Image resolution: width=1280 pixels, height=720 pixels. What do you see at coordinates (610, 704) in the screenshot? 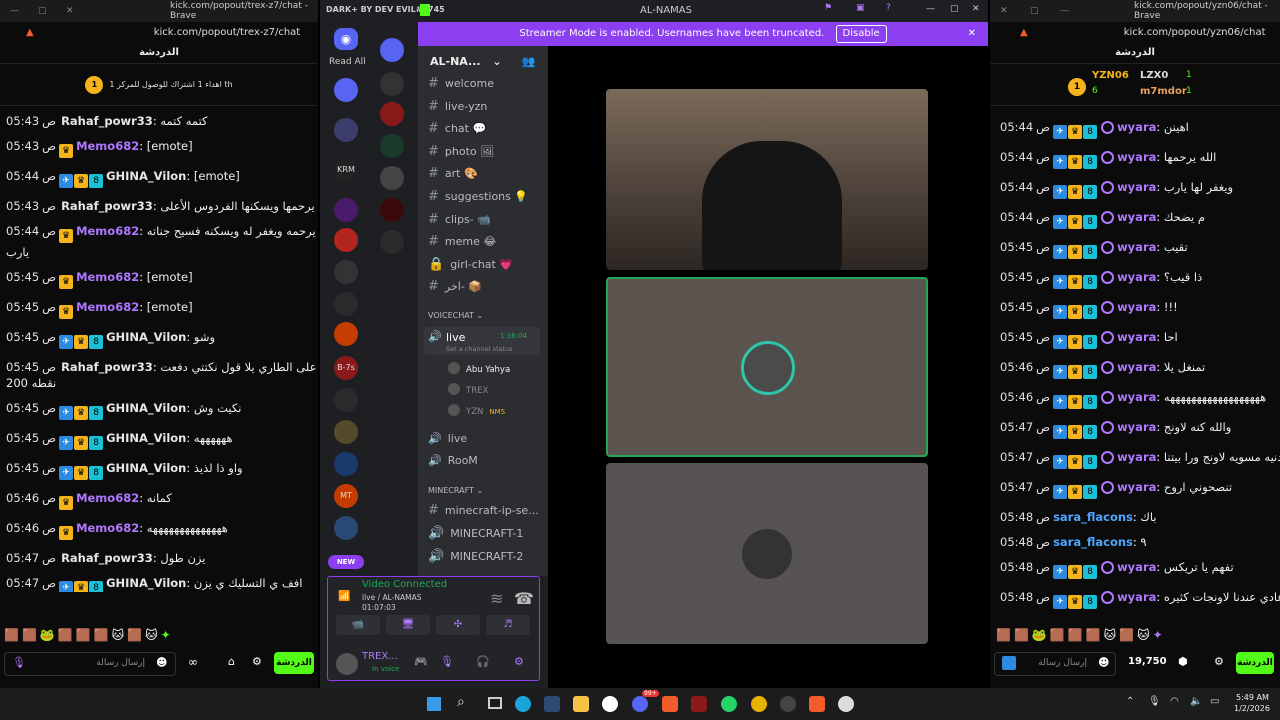
I see `xbox-icon` at bounding box center [610, 704].